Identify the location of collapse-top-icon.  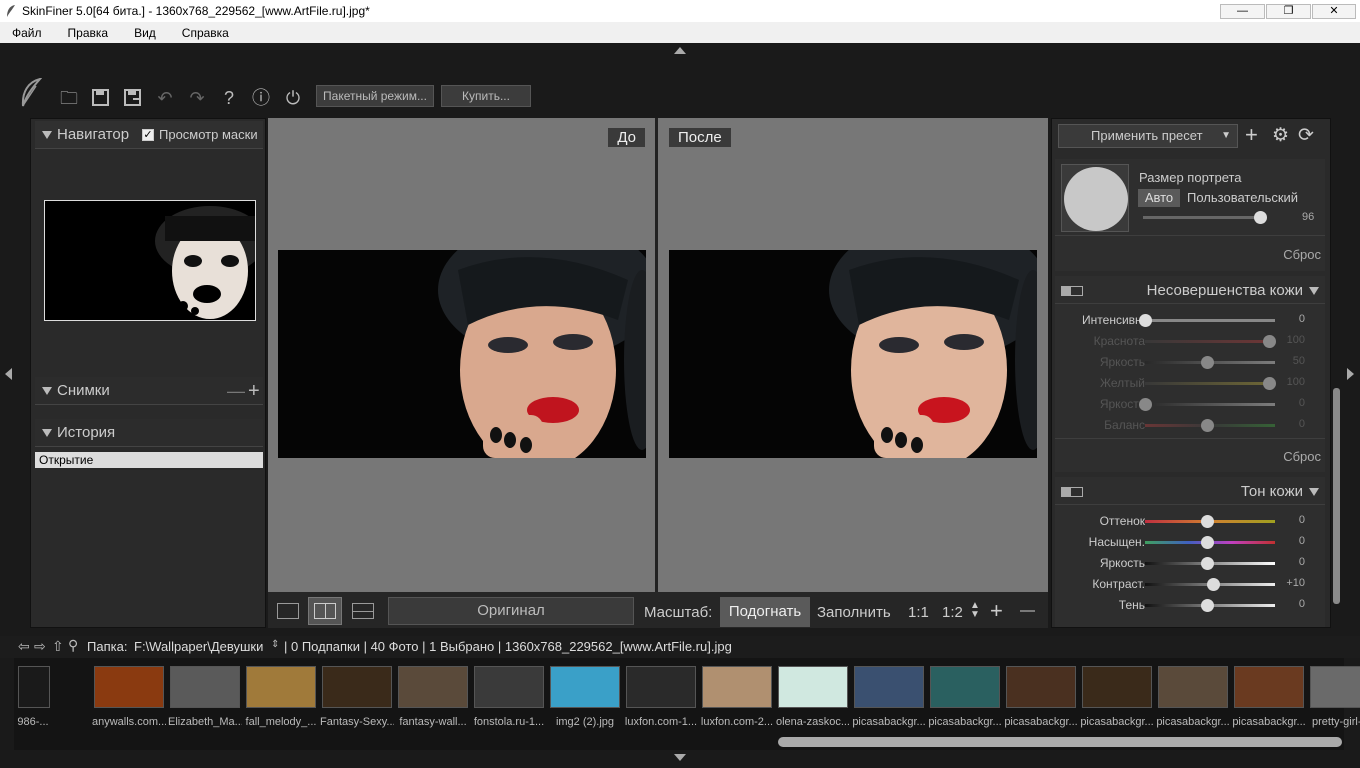
(680, 50).